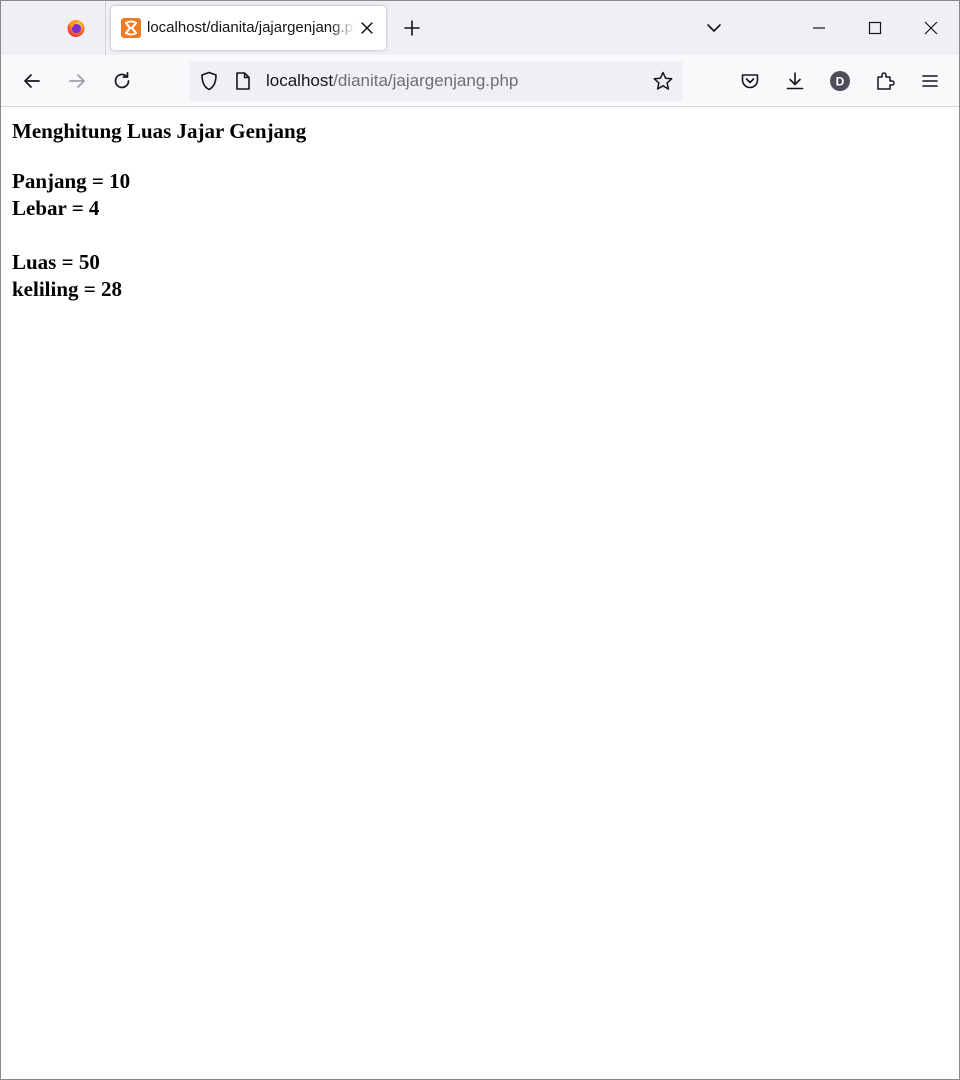 This screenshot has width=960, height=1080. What do you see at coordinates (159, 131) in the screenshot?
I see `page-heading: Menghitung Luas Jajar Genjang` at bounding box center [159, 131].